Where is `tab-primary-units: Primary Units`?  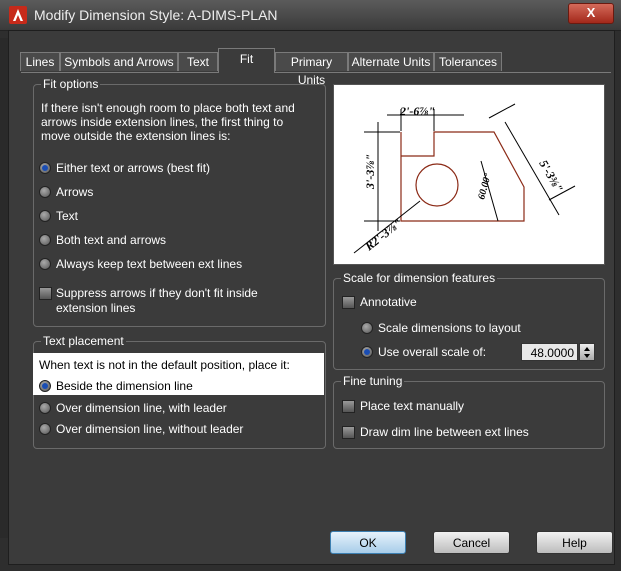 tab-primary-units: Primary Units is located at coordinates (311, 69).